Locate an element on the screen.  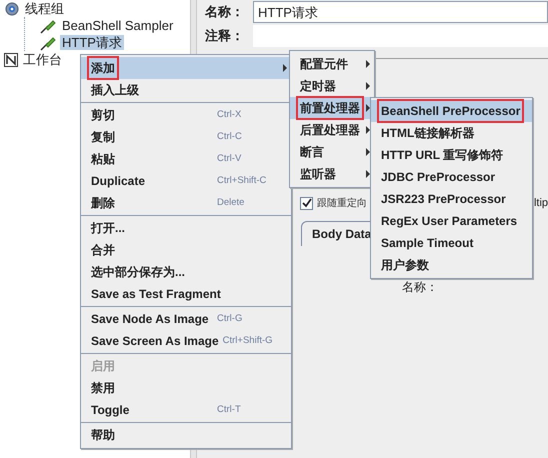
menu-item: 合并 is located at coordinates (186, 250).